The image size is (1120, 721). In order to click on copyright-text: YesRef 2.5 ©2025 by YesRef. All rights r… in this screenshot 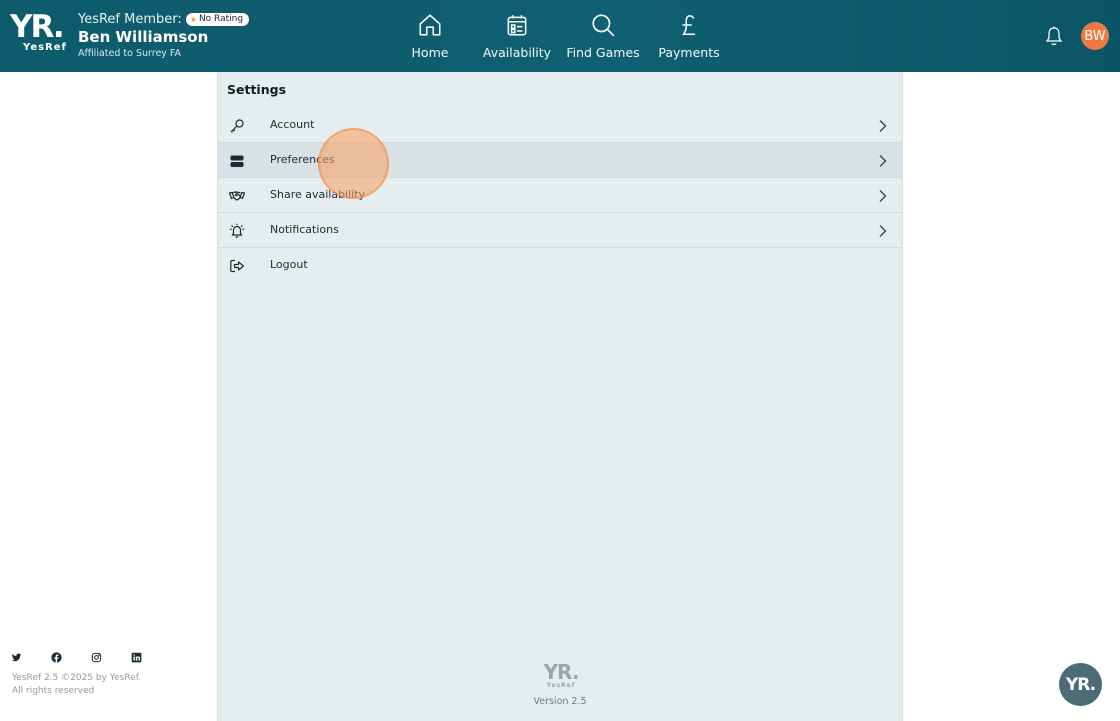, I will do `click(92, 685)`.